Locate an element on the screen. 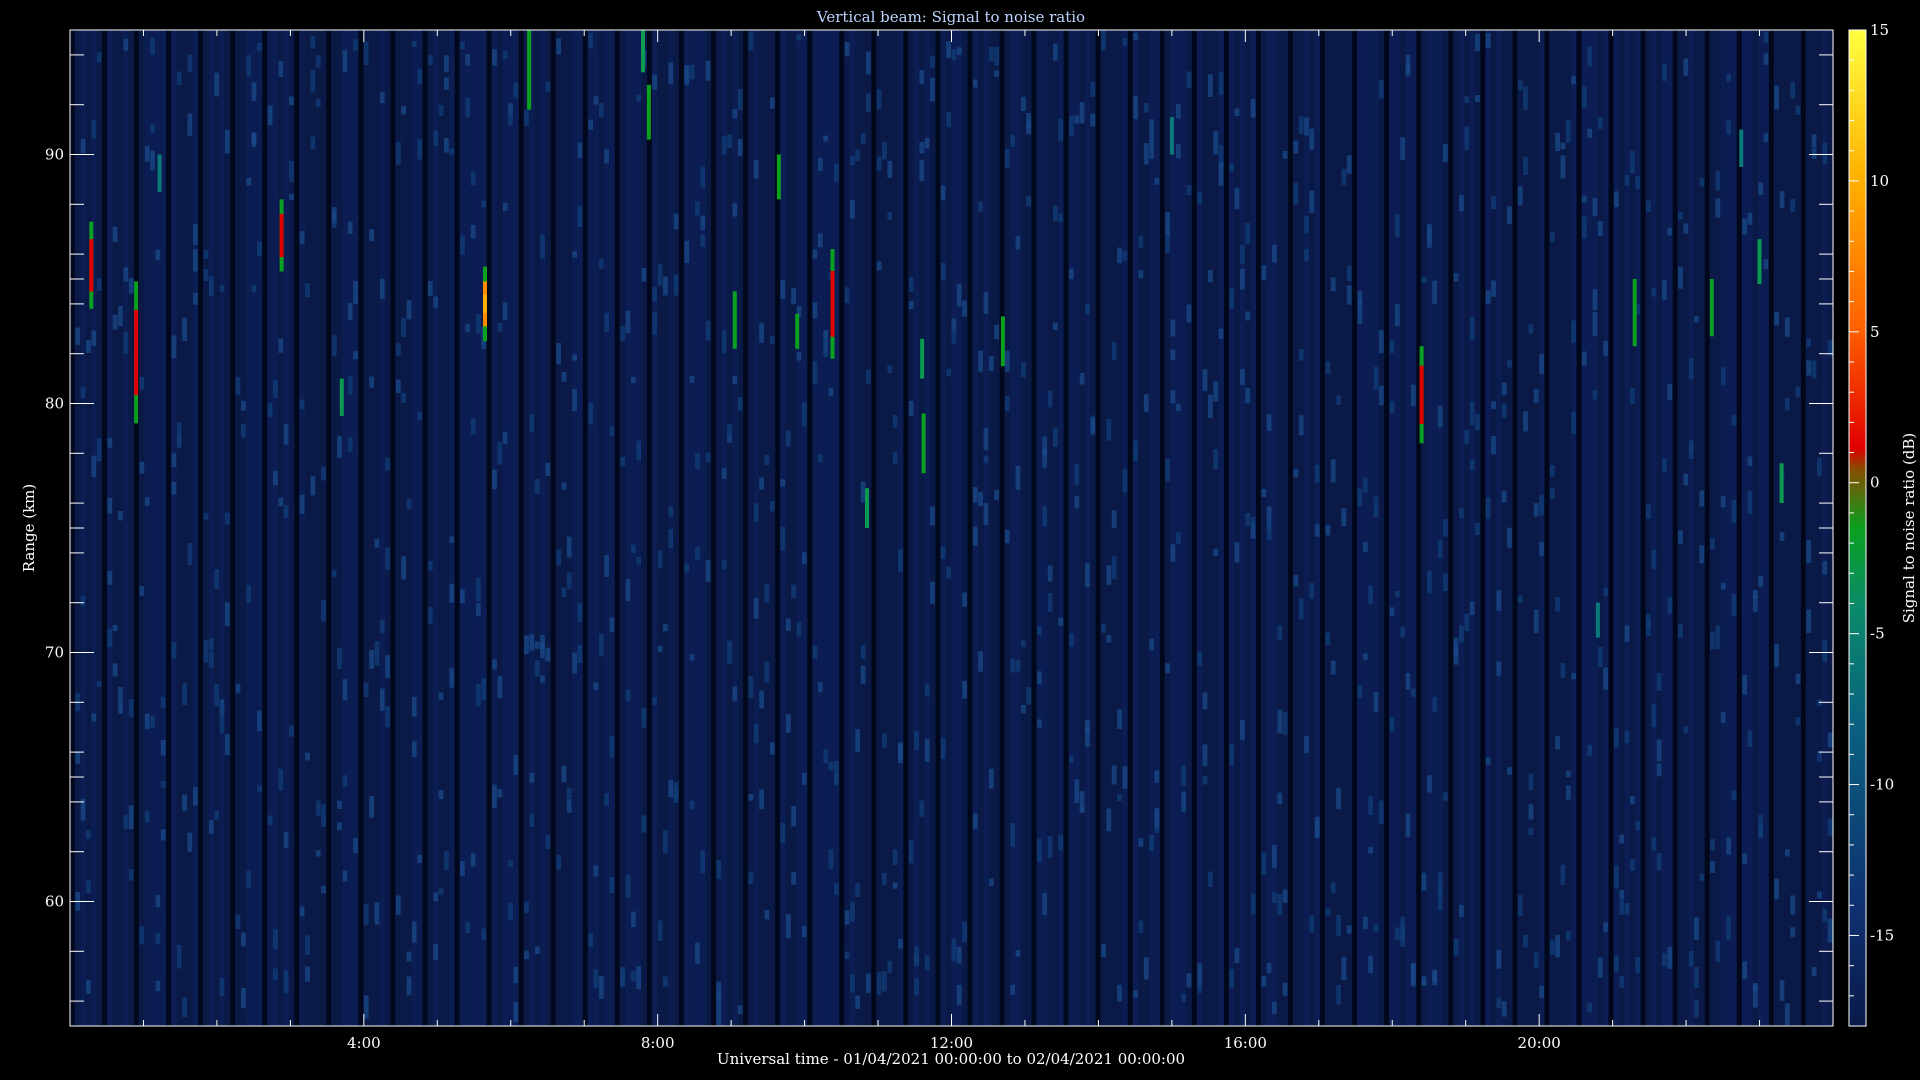 Image resolution: width=1920 pixels, height=1080 pixels. echo-trace is located at coordinates (1711, 308).